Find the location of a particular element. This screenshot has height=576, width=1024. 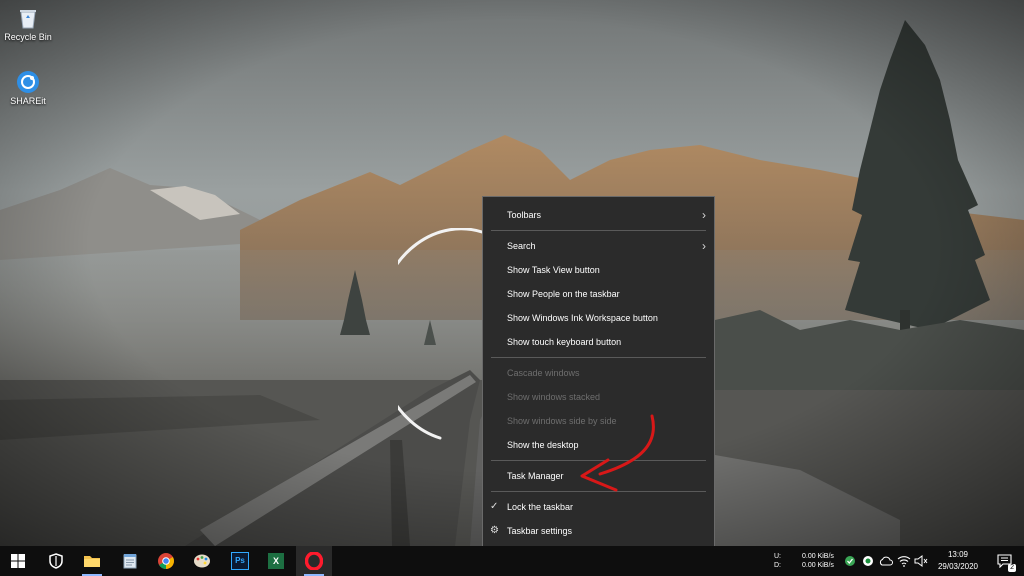

taskbar-opera is located at coordinates (314, 561).